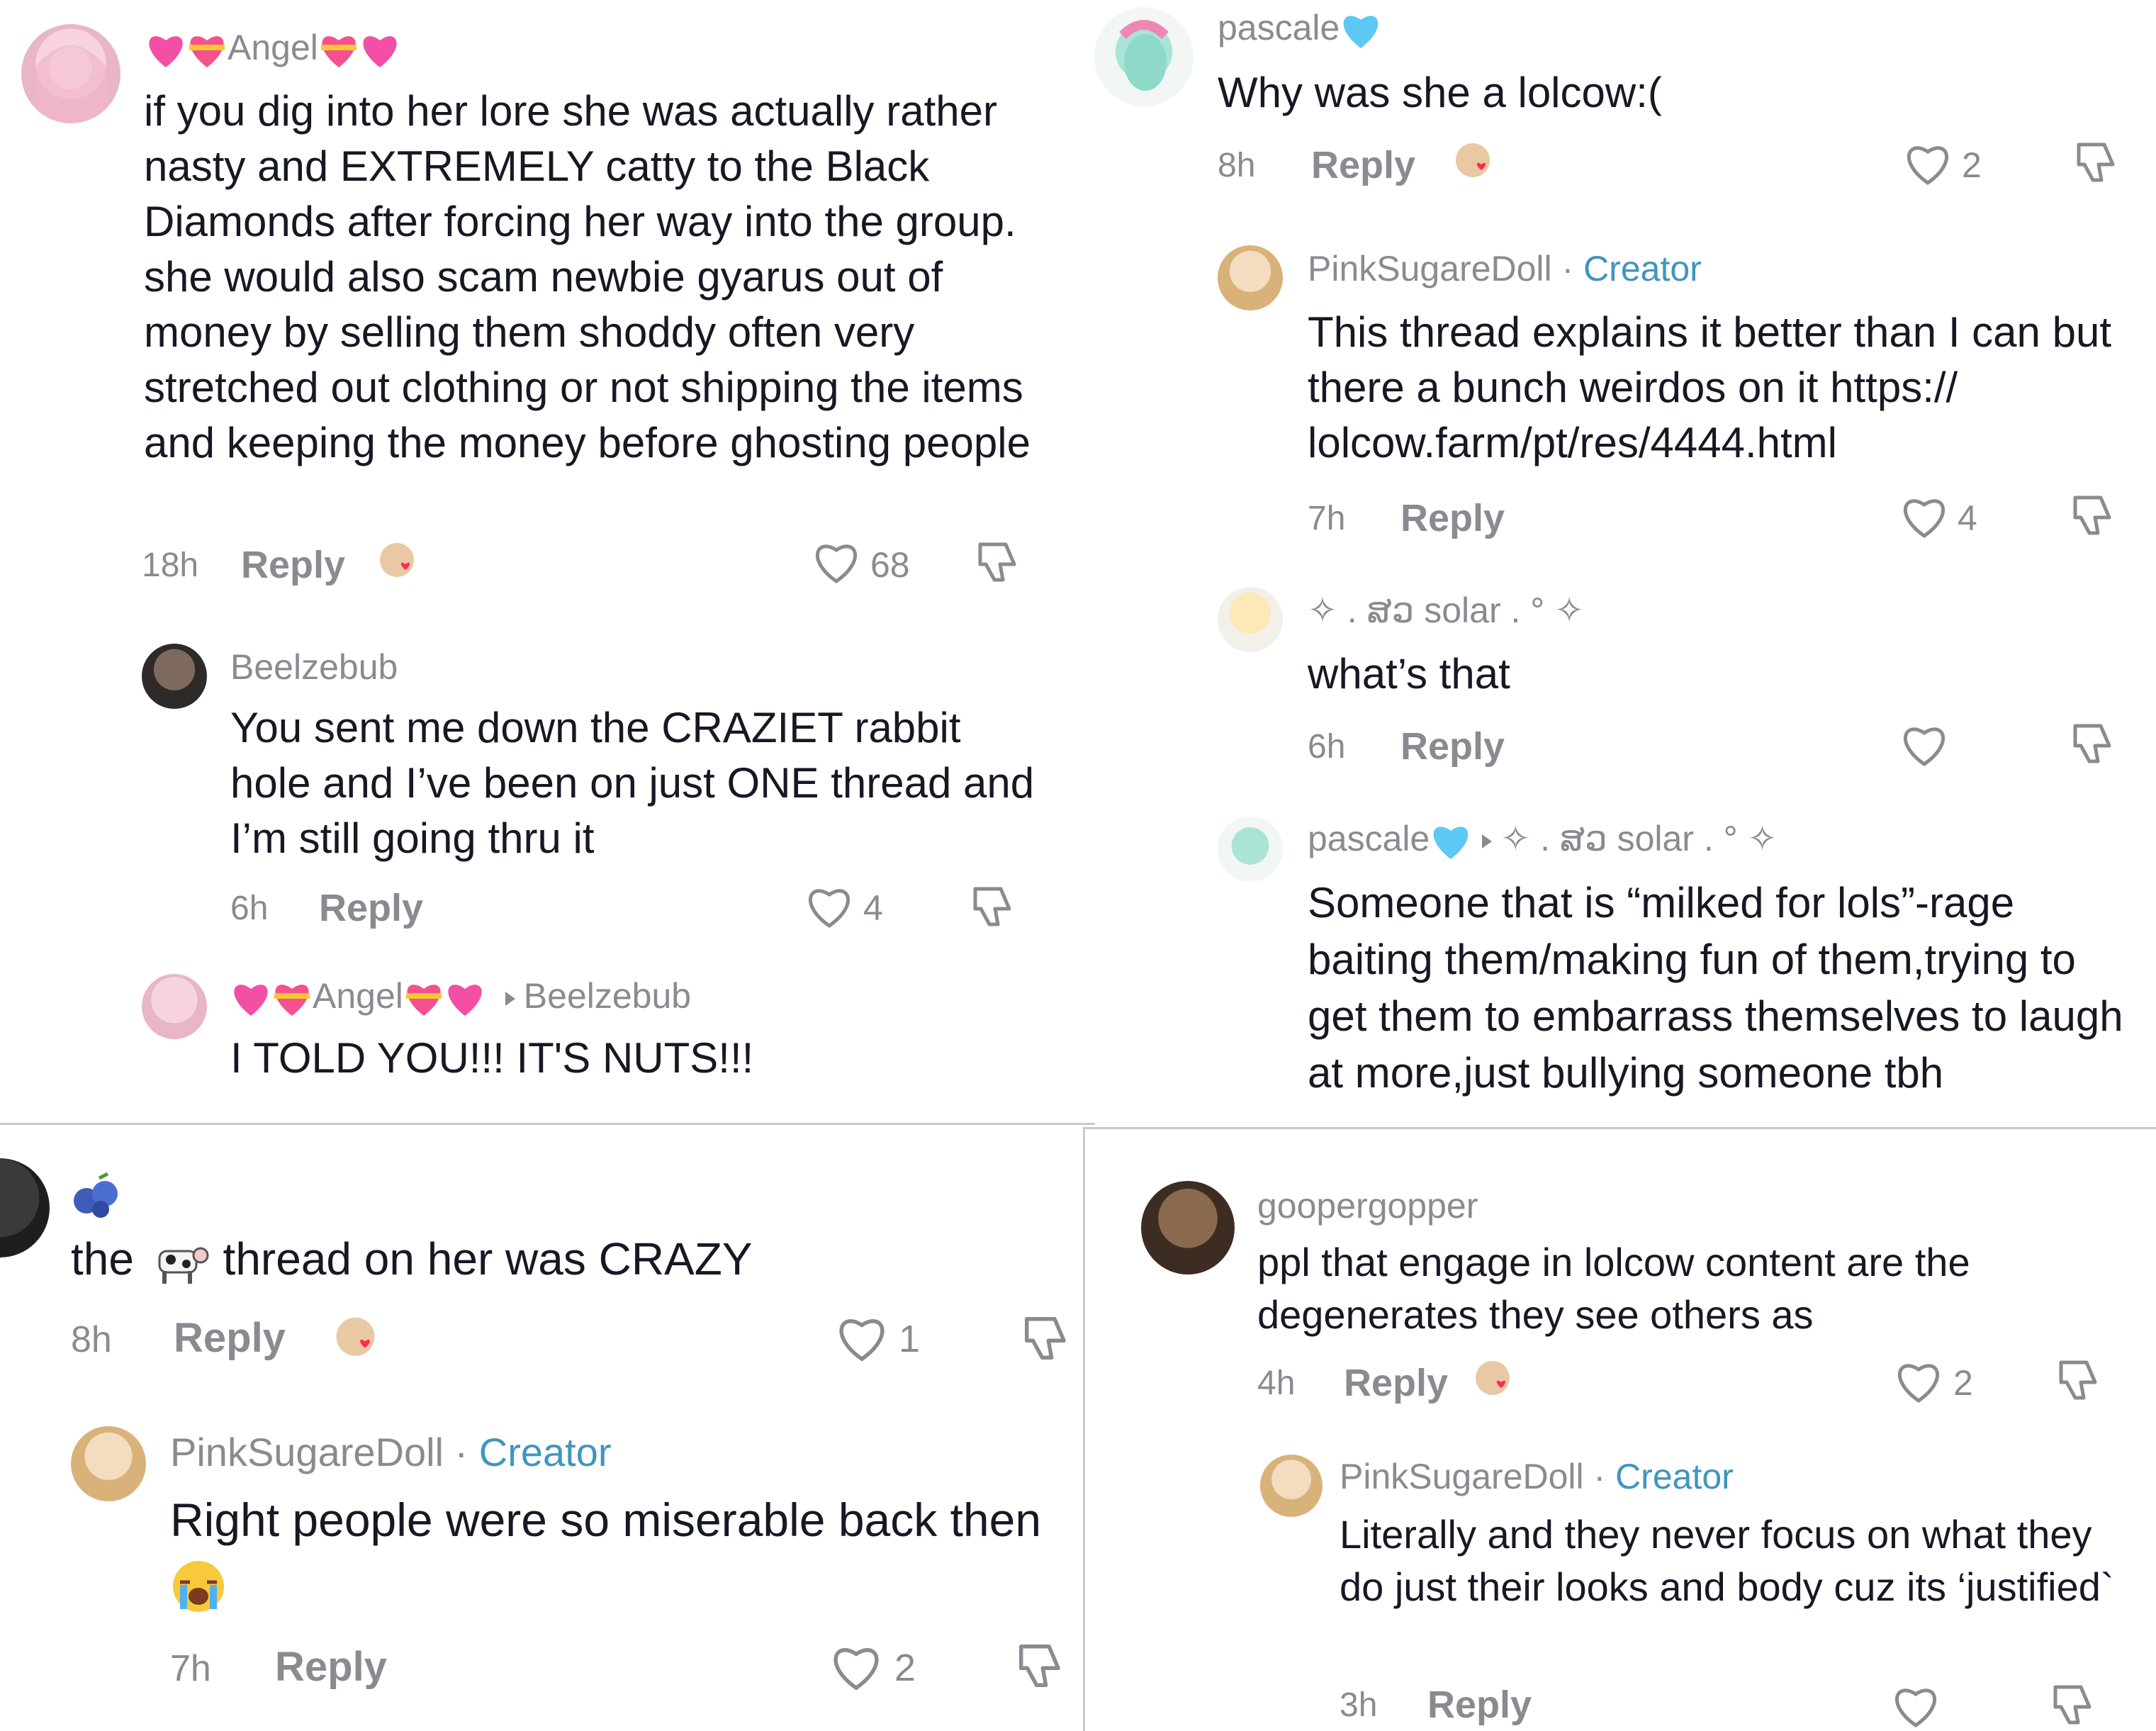 This screenshot has height=1731, width=2156. Describe the element at coordinates (174, 676) in the screenshot. I see `user-avatar-beelzebub` at that location.